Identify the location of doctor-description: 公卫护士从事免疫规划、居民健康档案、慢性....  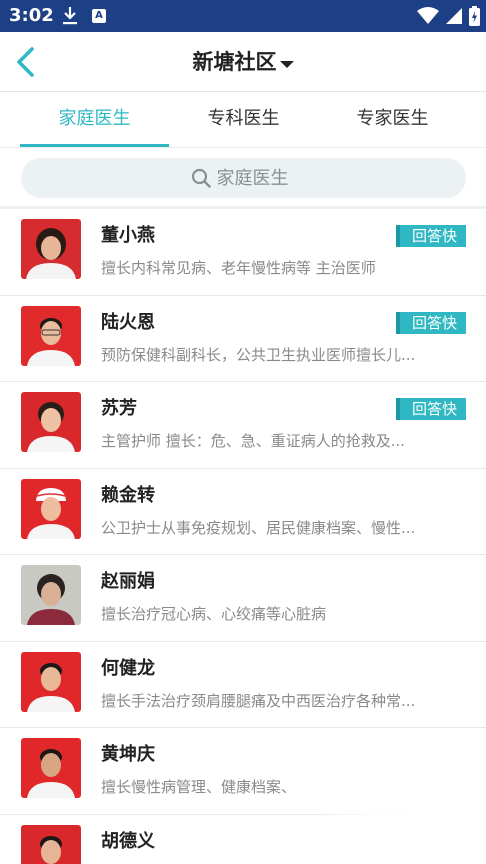
(258, 527).